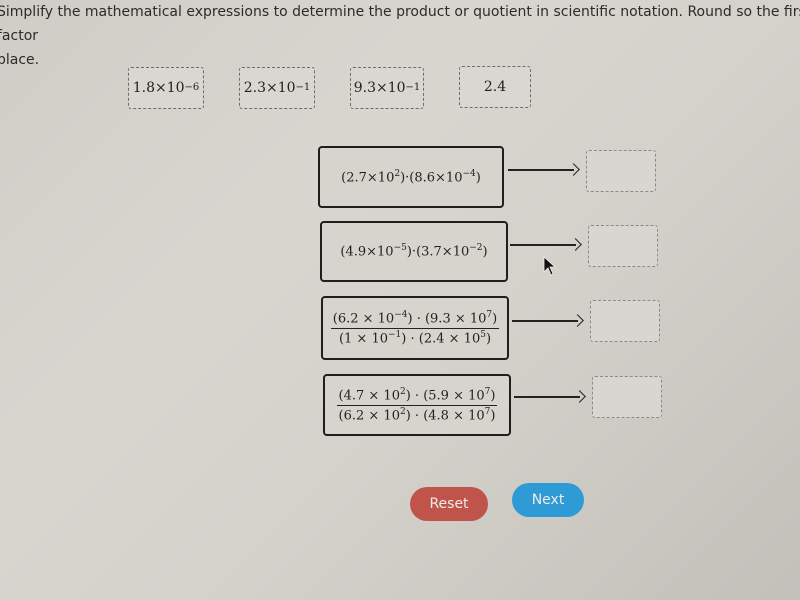  Describe the element at coordinates (417, 396) in the screenshot. I see `numerator: (4.7 × 102) · (5.9 × 107)` at that location.